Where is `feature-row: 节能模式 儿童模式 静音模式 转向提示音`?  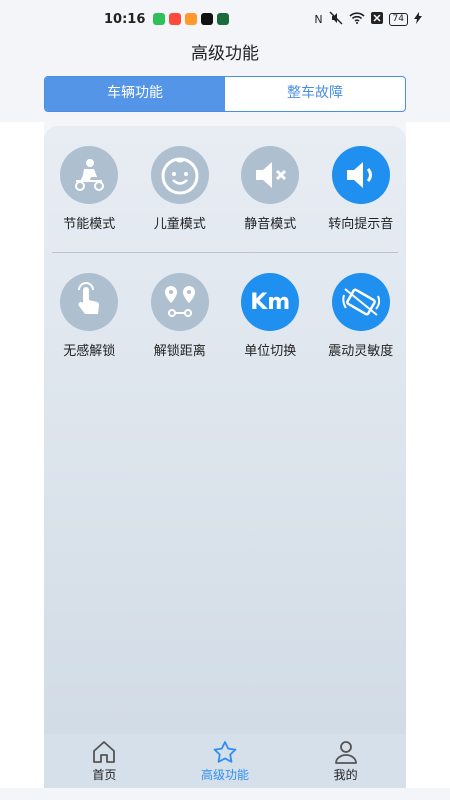
feature-row: 节能模式 儿童模式 静音模式 转向提示音 is located at coordinates (225, 189).